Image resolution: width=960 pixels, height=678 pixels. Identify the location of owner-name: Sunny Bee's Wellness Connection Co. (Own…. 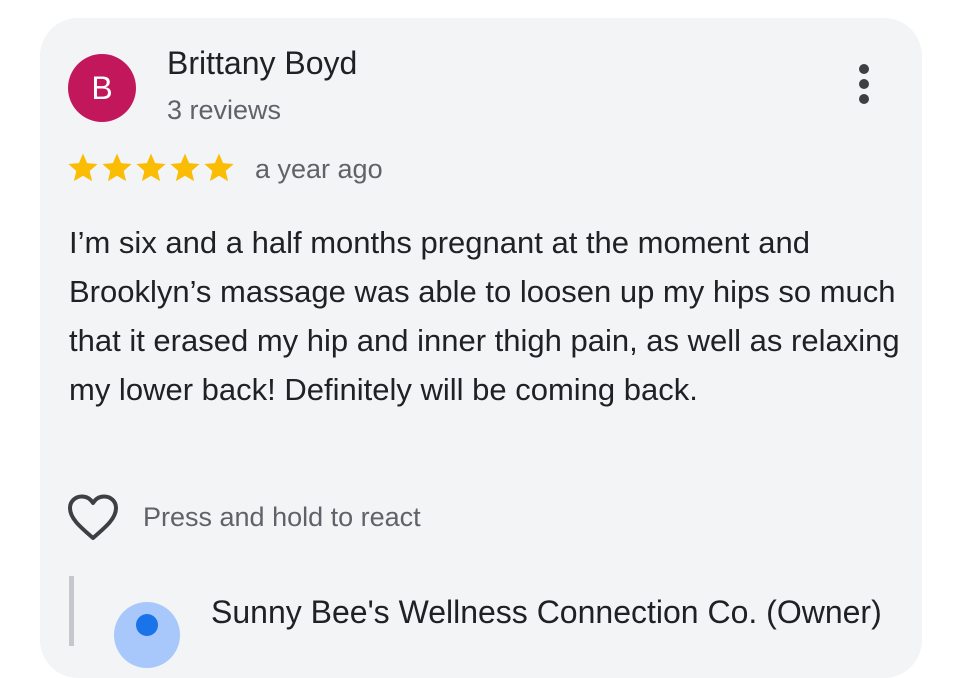
(546, 612).